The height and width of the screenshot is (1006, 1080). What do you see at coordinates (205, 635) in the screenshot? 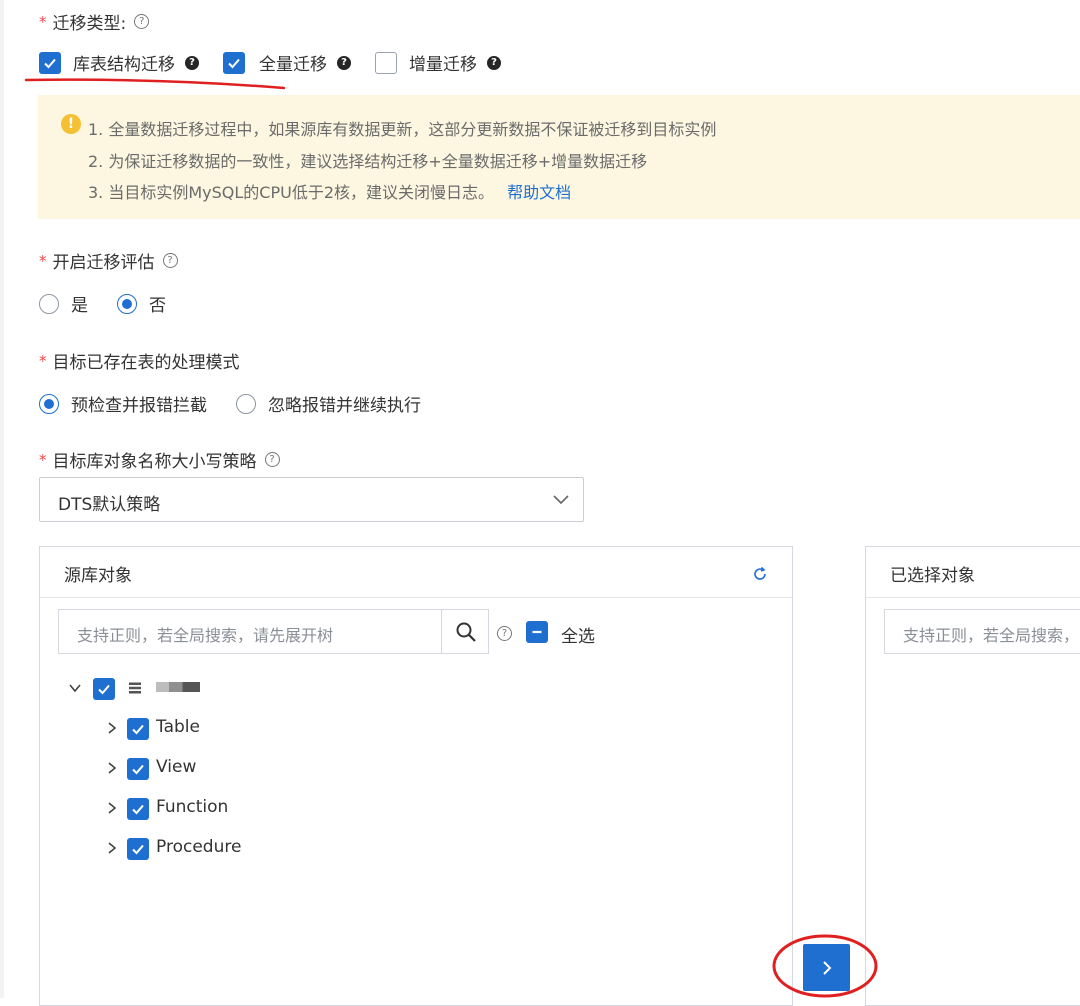
I see `source-search-placeholder: 支持正则，若全局搜索，请先展开树` at bounding box center [205, 635].